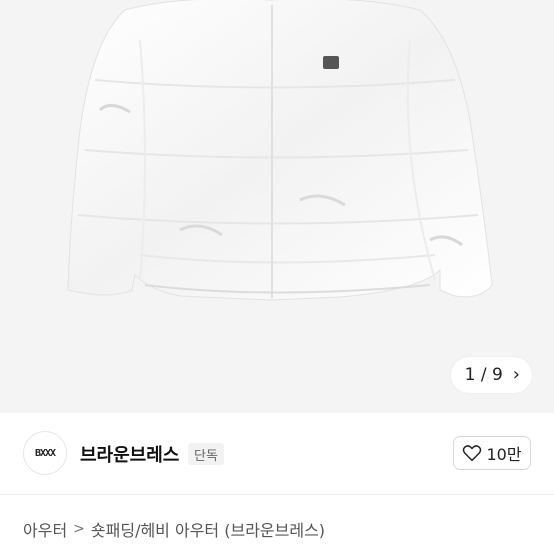 The width and height of the screenshot is (554, 554). I want to click on heart-outline-icon, so click(472, 453).